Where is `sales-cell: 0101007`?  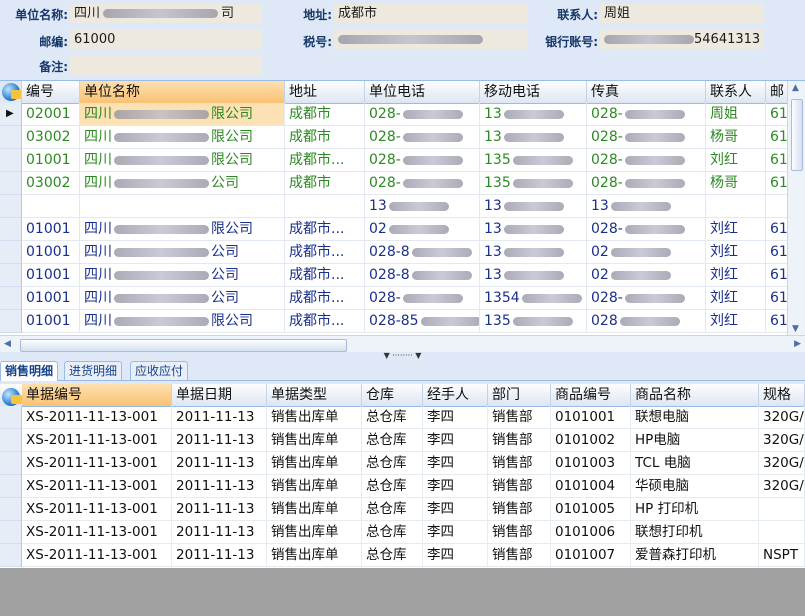
sales-cell: 0101007 is located at coordinates (591, 555).